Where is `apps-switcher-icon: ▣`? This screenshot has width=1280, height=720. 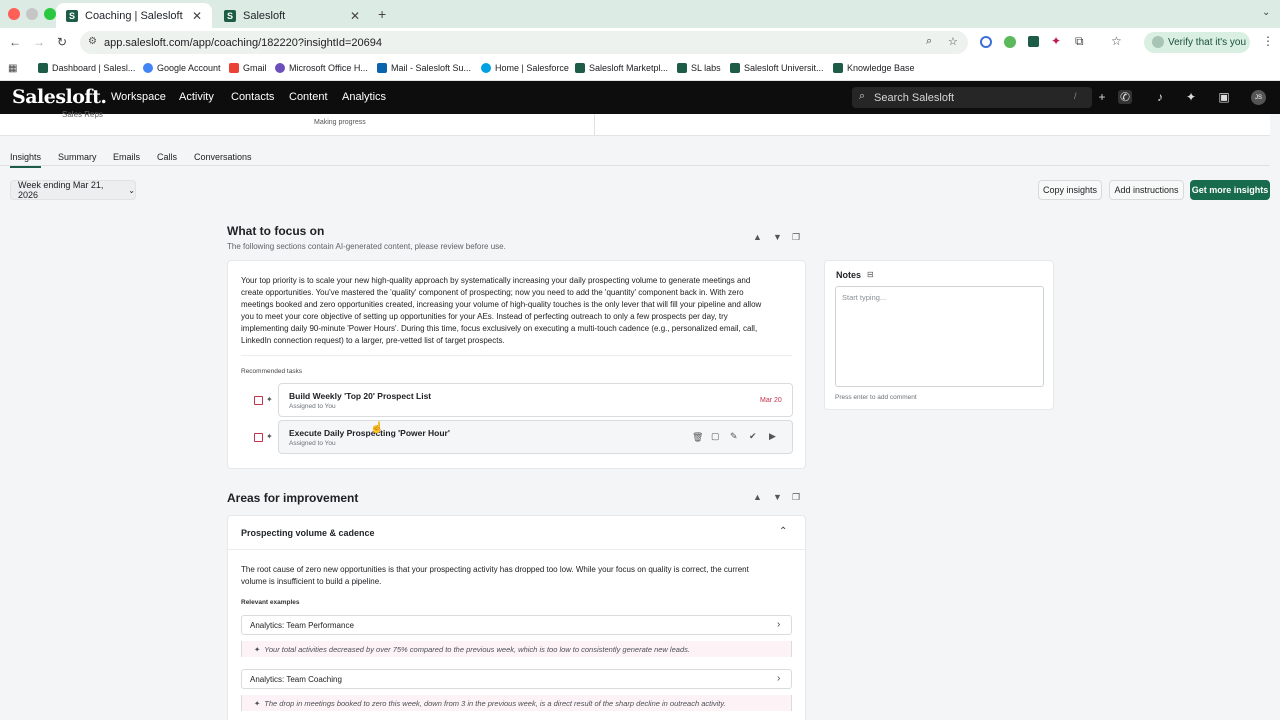
apps-switcher-icon: ▣ is located at coordinates (1224, 97).